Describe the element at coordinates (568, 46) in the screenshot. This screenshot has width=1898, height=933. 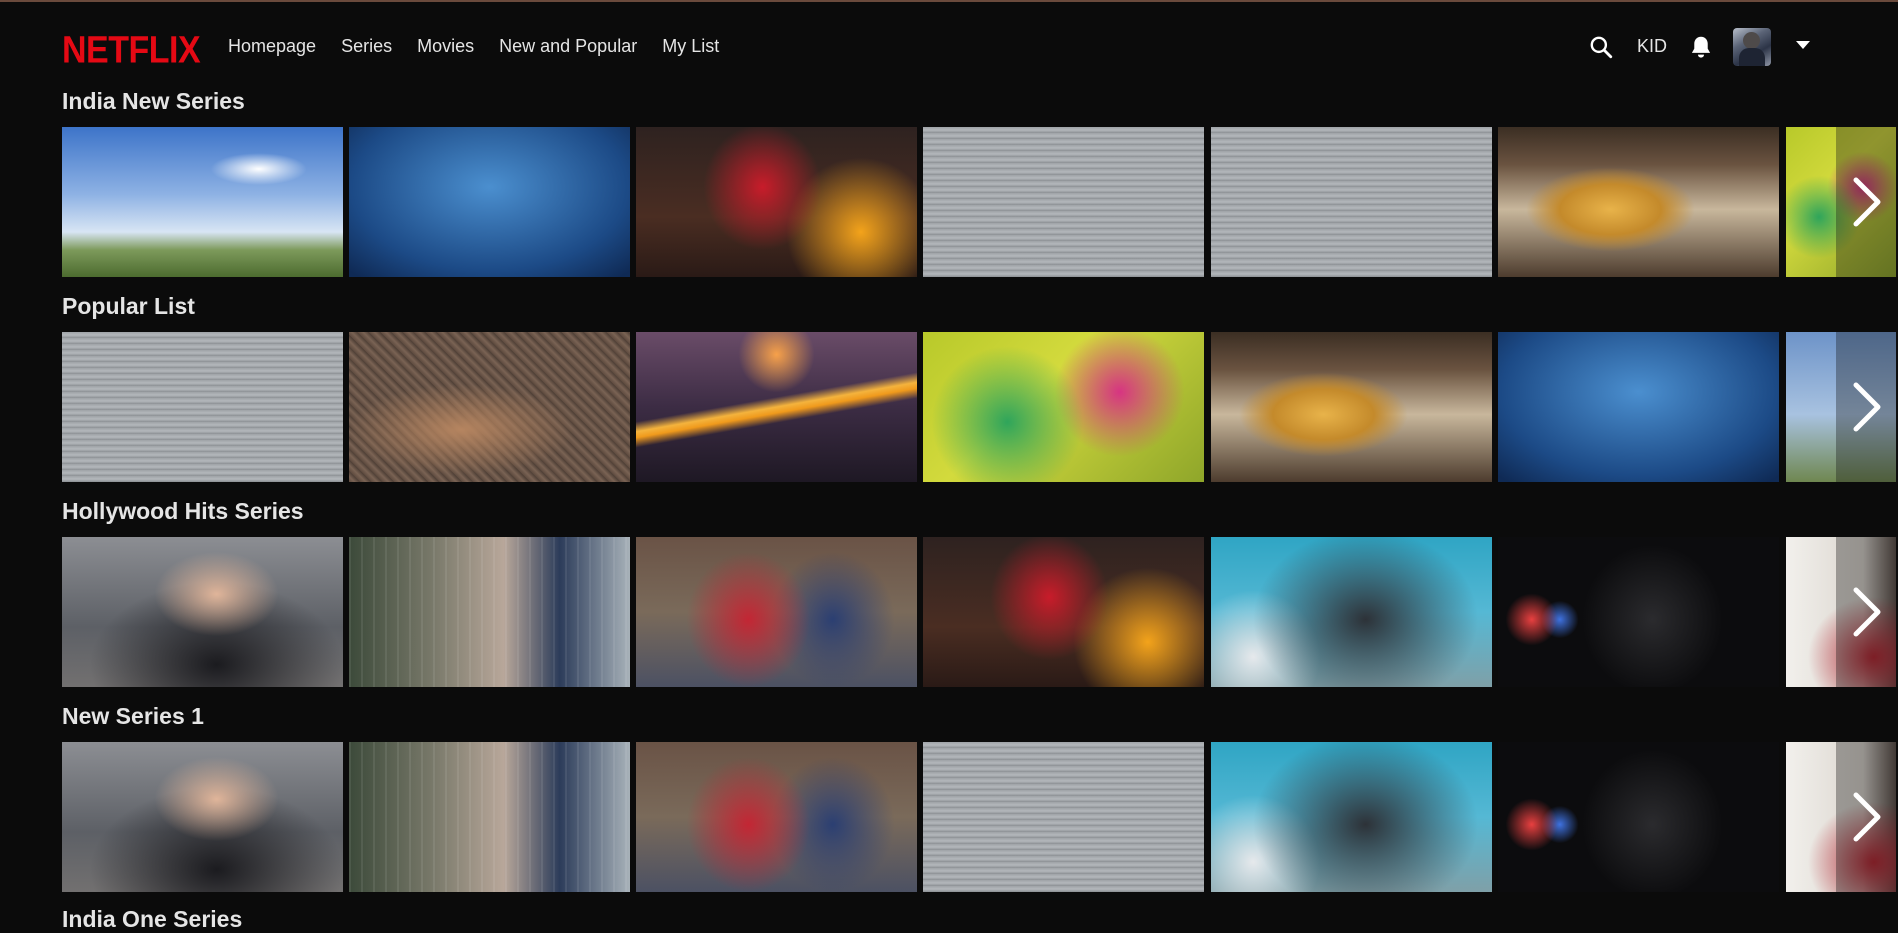
I see `nav-new-and-popular: New and Popular` at that location.